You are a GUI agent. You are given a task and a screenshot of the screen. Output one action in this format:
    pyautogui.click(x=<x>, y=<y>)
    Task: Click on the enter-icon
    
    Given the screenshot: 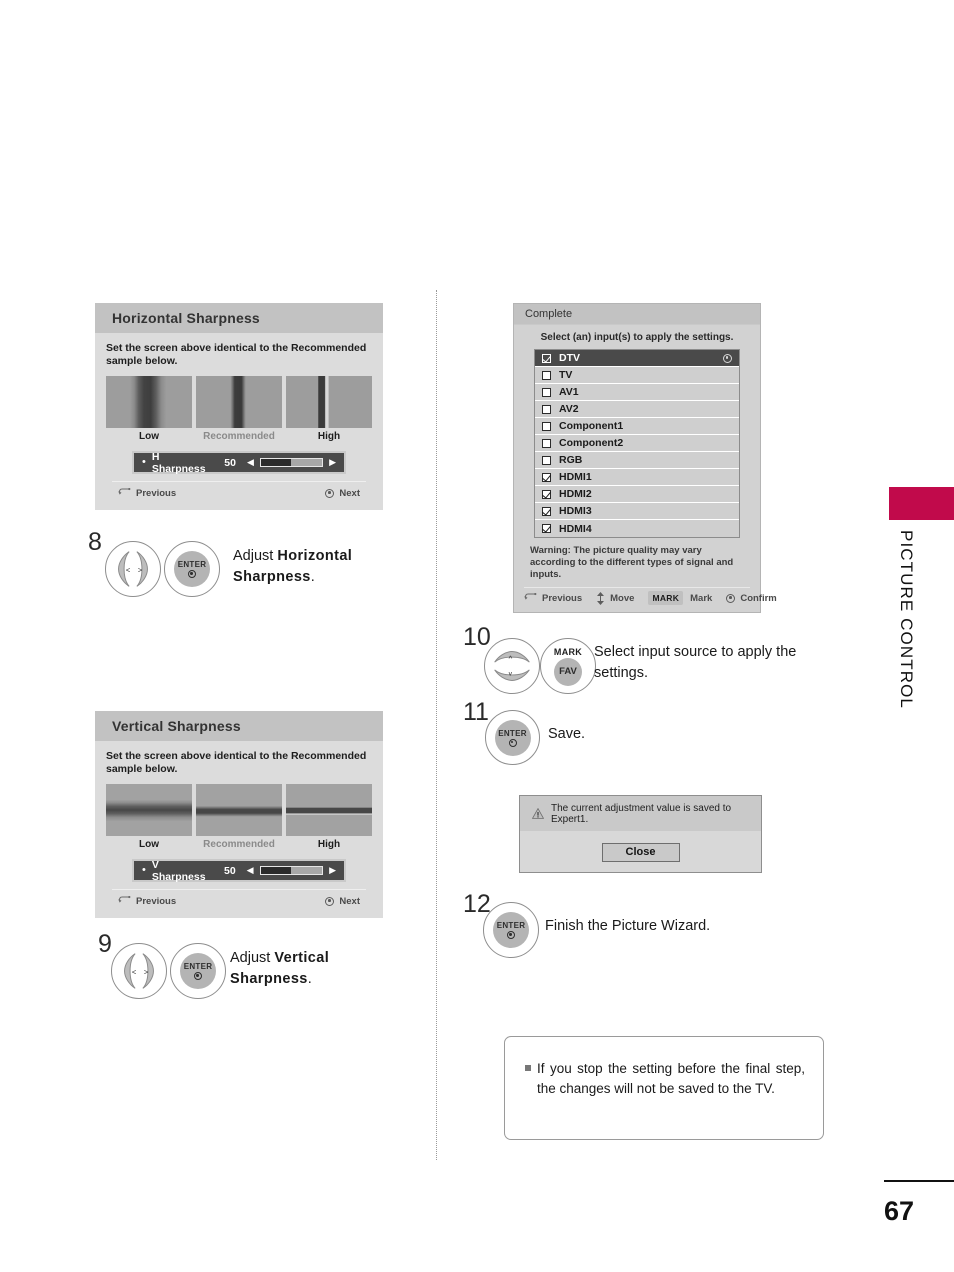 What is the action you would take?
    pyautogui.click(x=731, y=598)
    